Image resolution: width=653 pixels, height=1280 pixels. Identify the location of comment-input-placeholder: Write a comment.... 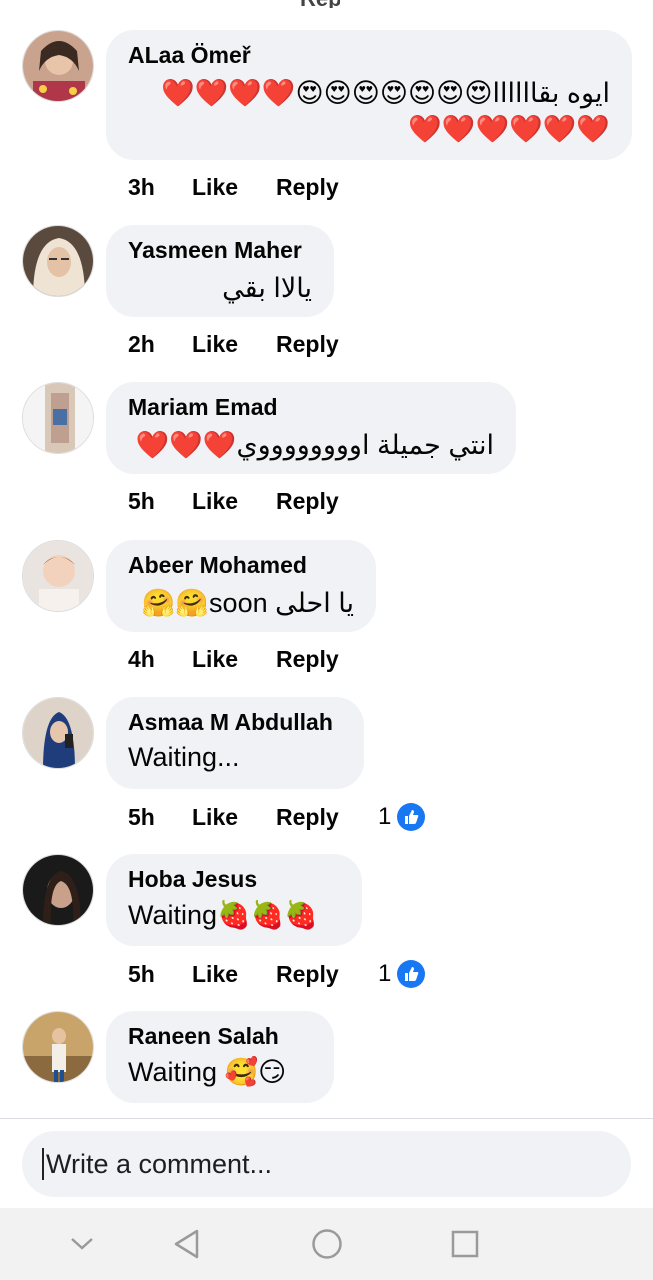
(159, 1163).